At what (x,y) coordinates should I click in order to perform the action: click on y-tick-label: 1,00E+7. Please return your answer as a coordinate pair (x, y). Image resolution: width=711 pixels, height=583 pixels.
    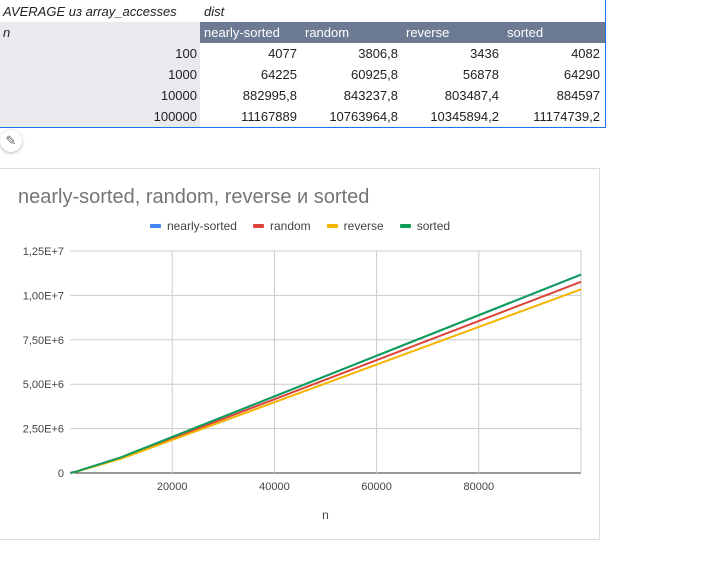
    Looking at the image, I should click on (43, 296).